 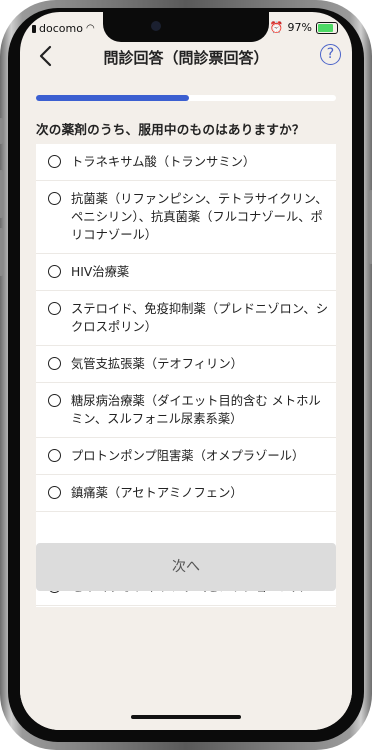 What do you see at coordinates (100, 272) in the screenshot?
I see `option-label: HIV治療薬` at bounding box center [100, 272].